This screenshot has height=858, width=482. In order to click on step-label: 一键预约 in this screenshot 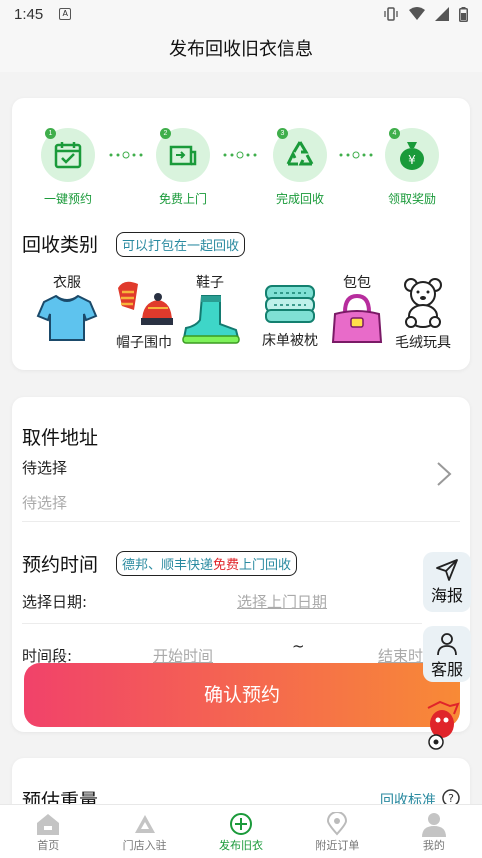, I will do `click(67, 199)`.